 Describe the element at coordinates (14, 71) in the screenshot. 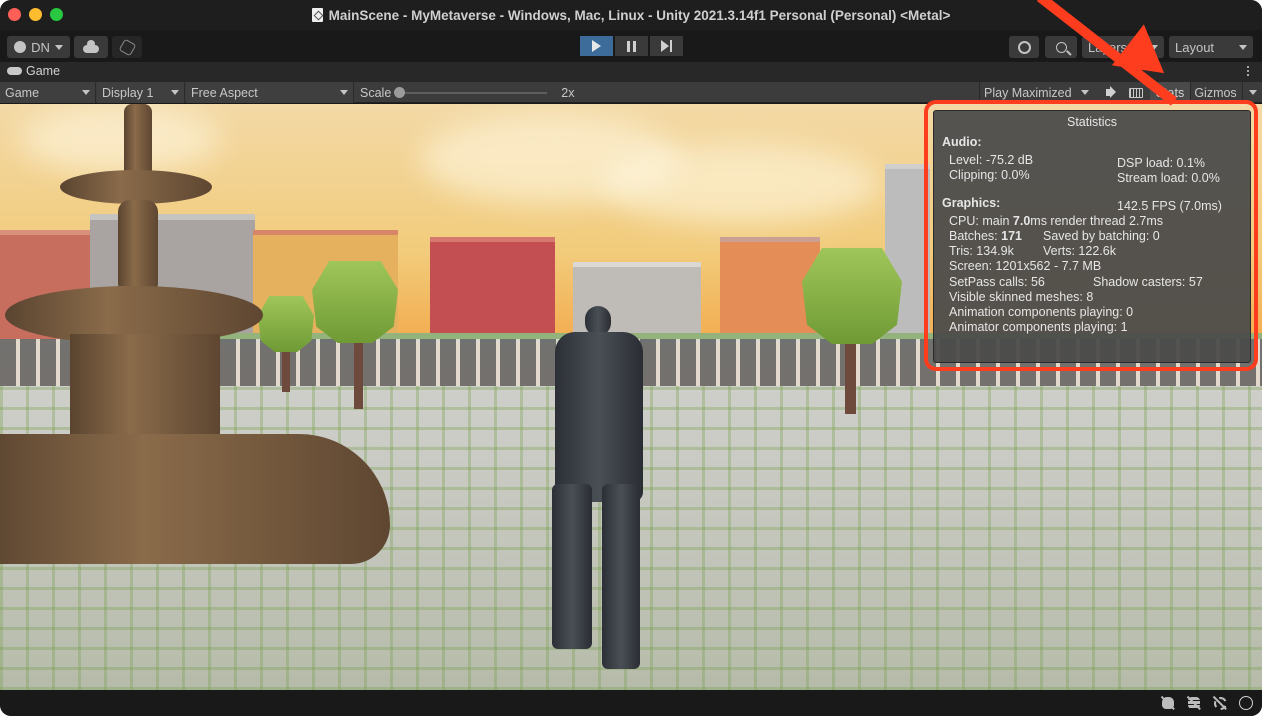

I see `gamepad-icon` at that location.